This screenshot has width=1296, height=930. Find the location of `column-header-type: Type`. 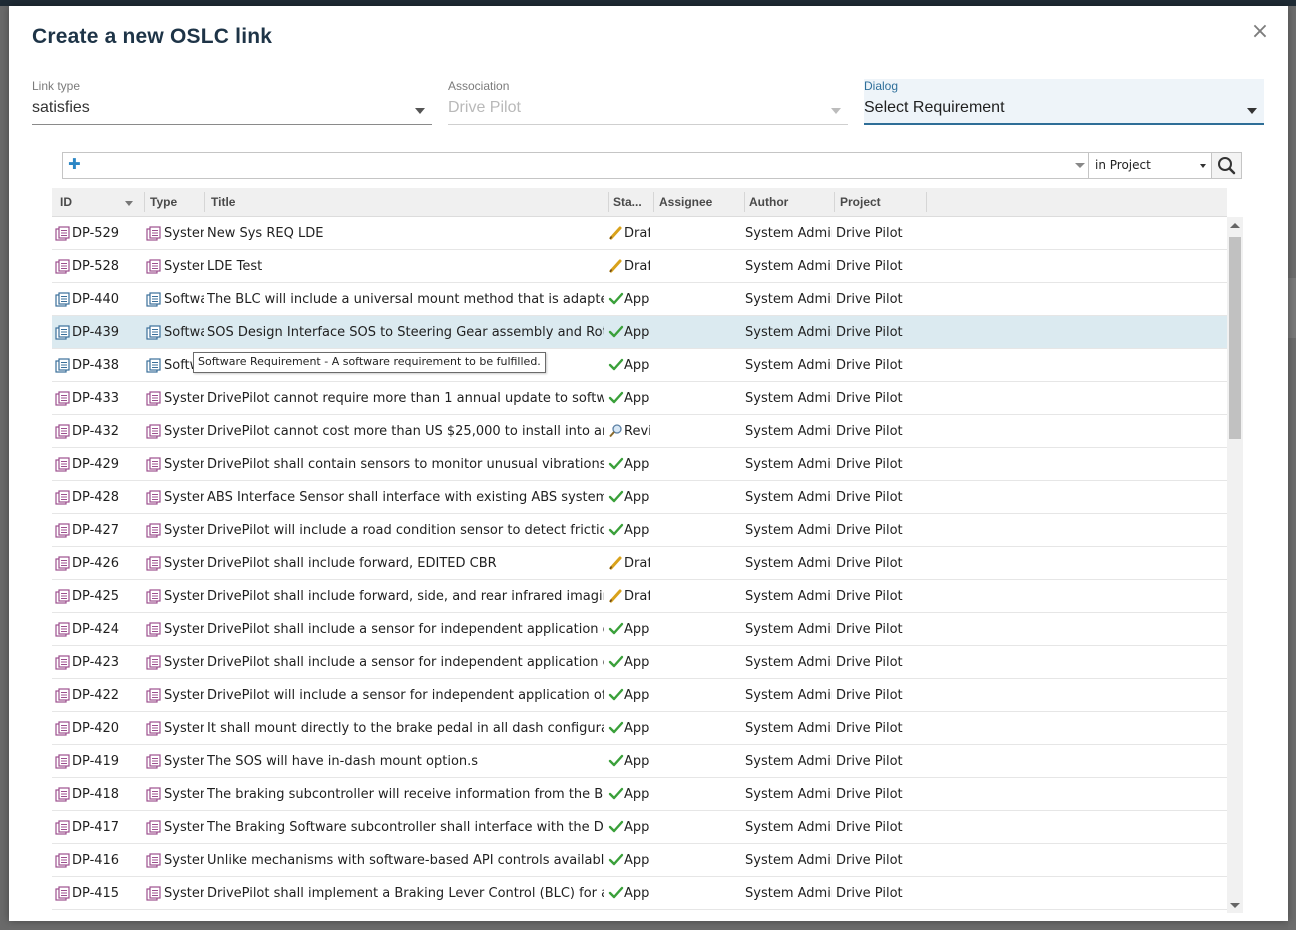

column-header-type: Type is located at coordinates (163, 202).